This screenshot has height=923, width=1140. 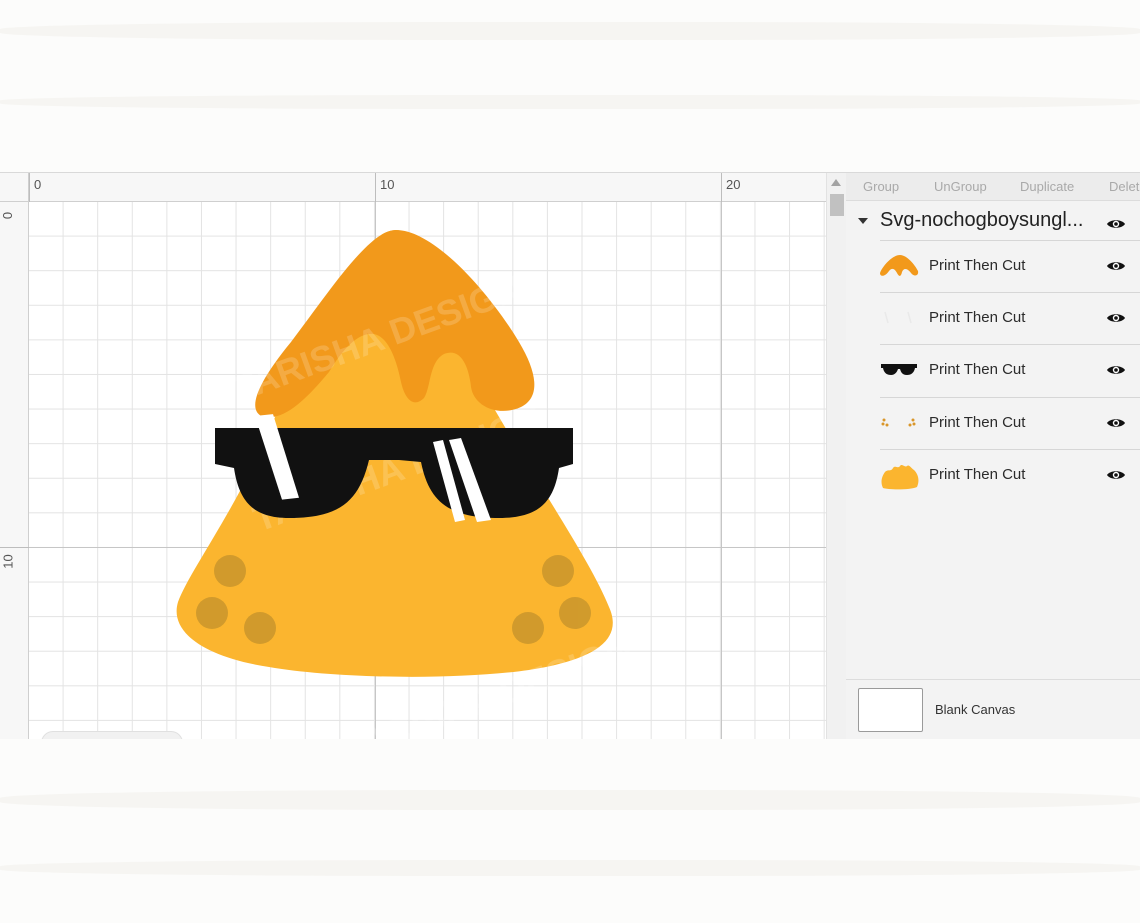 I want to click on ruler-corner, so click(x=14, y=187).